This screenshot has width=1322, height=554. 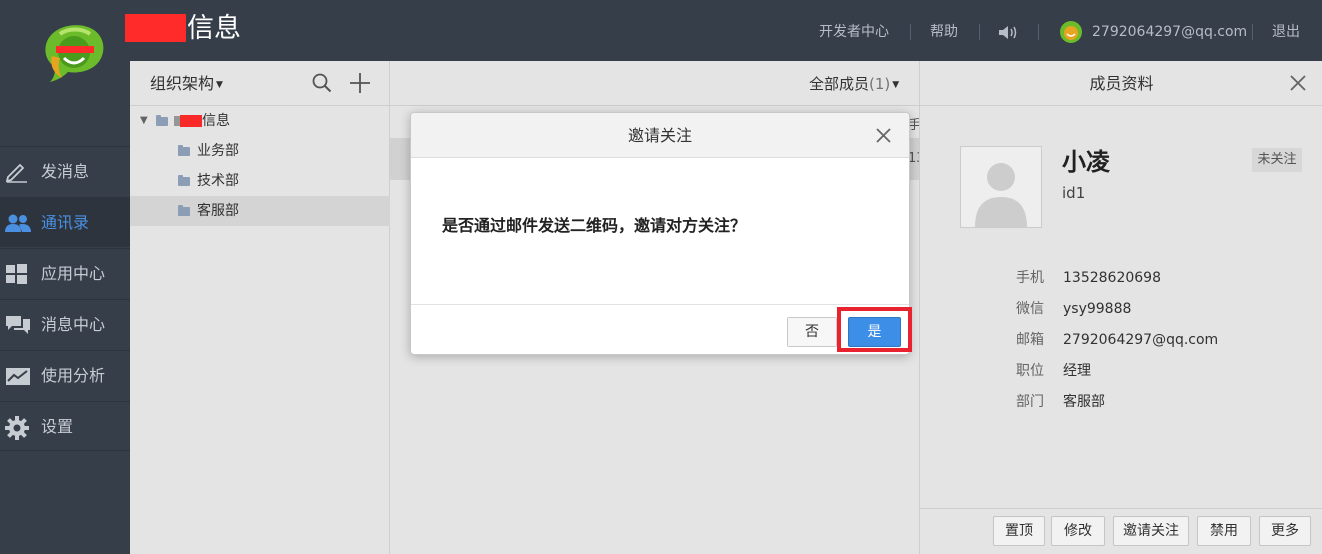 What do you see at coordinates (73, 375) in the screenshot?
I see `sidebar-item-label: 使用分析` at bounding box center [73, 375].